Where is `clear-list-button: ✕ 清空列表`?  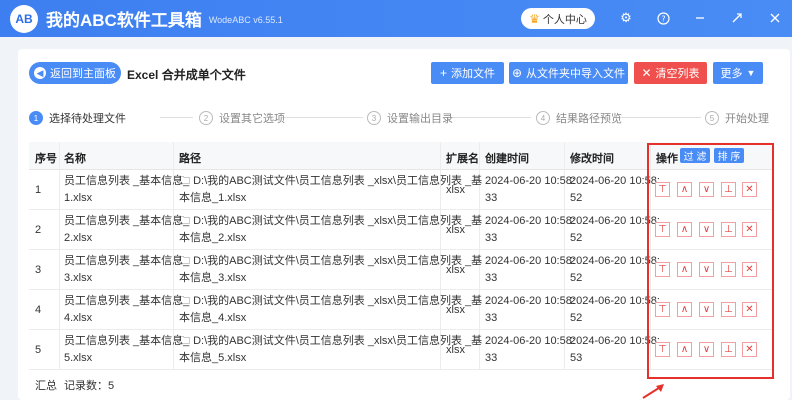
clear-list-button: ✕ 清空列表 is located at coordinates (670, 73).